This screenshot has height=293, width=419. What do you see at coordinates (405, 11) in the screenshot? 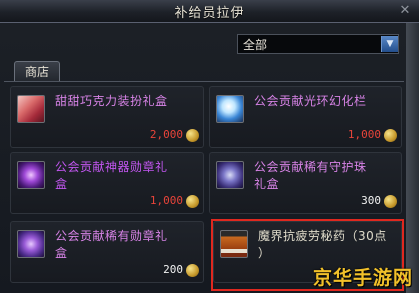
I see `close-icon: ✕` at bounding box center [405, 11].